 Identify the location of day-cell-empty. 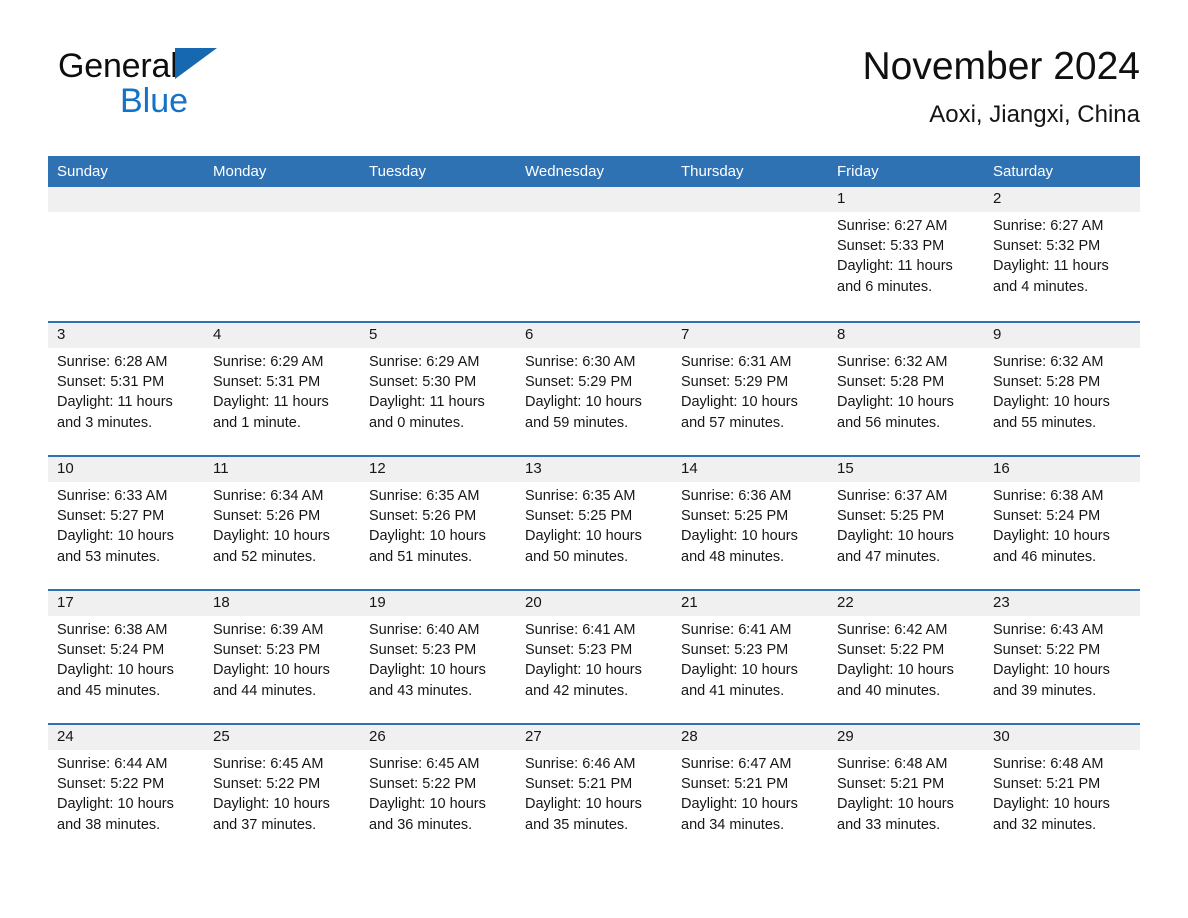
(126, 254).